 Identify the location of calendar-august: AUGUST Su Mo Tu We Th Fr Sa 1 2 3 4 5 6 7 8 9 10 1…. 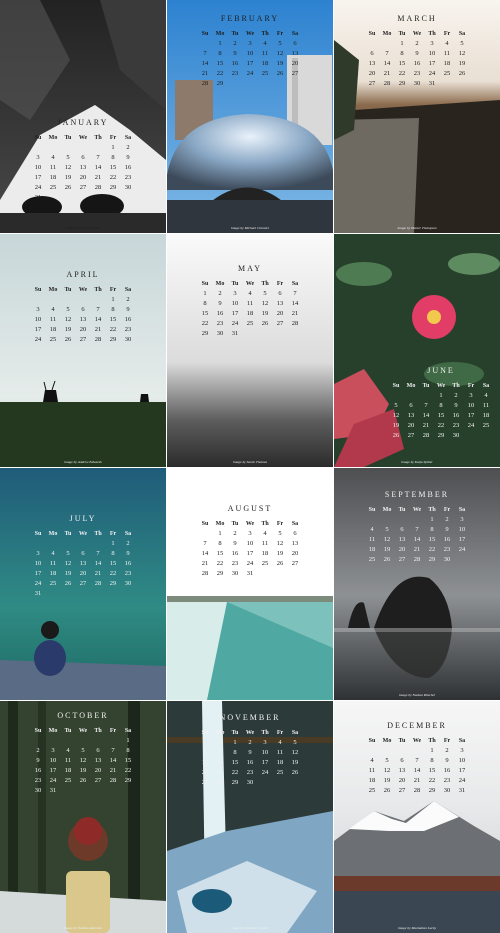
(250, 541).